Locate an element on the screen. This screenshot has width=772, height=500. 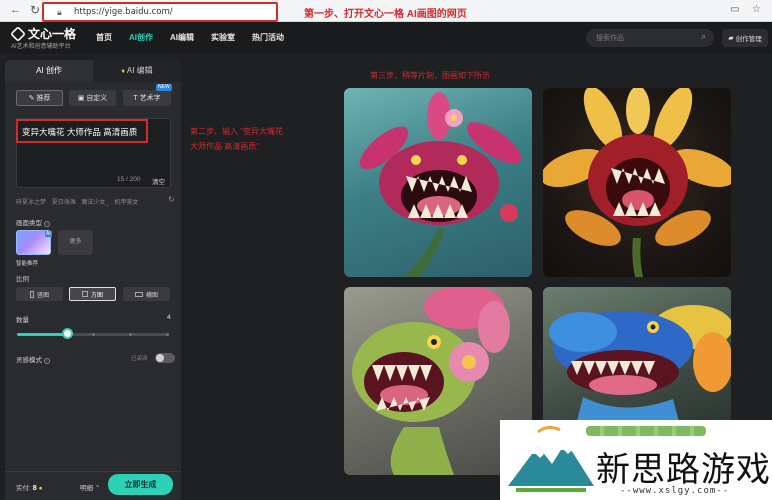
vertical-ratio-icon is located at coordinates (31, 294).